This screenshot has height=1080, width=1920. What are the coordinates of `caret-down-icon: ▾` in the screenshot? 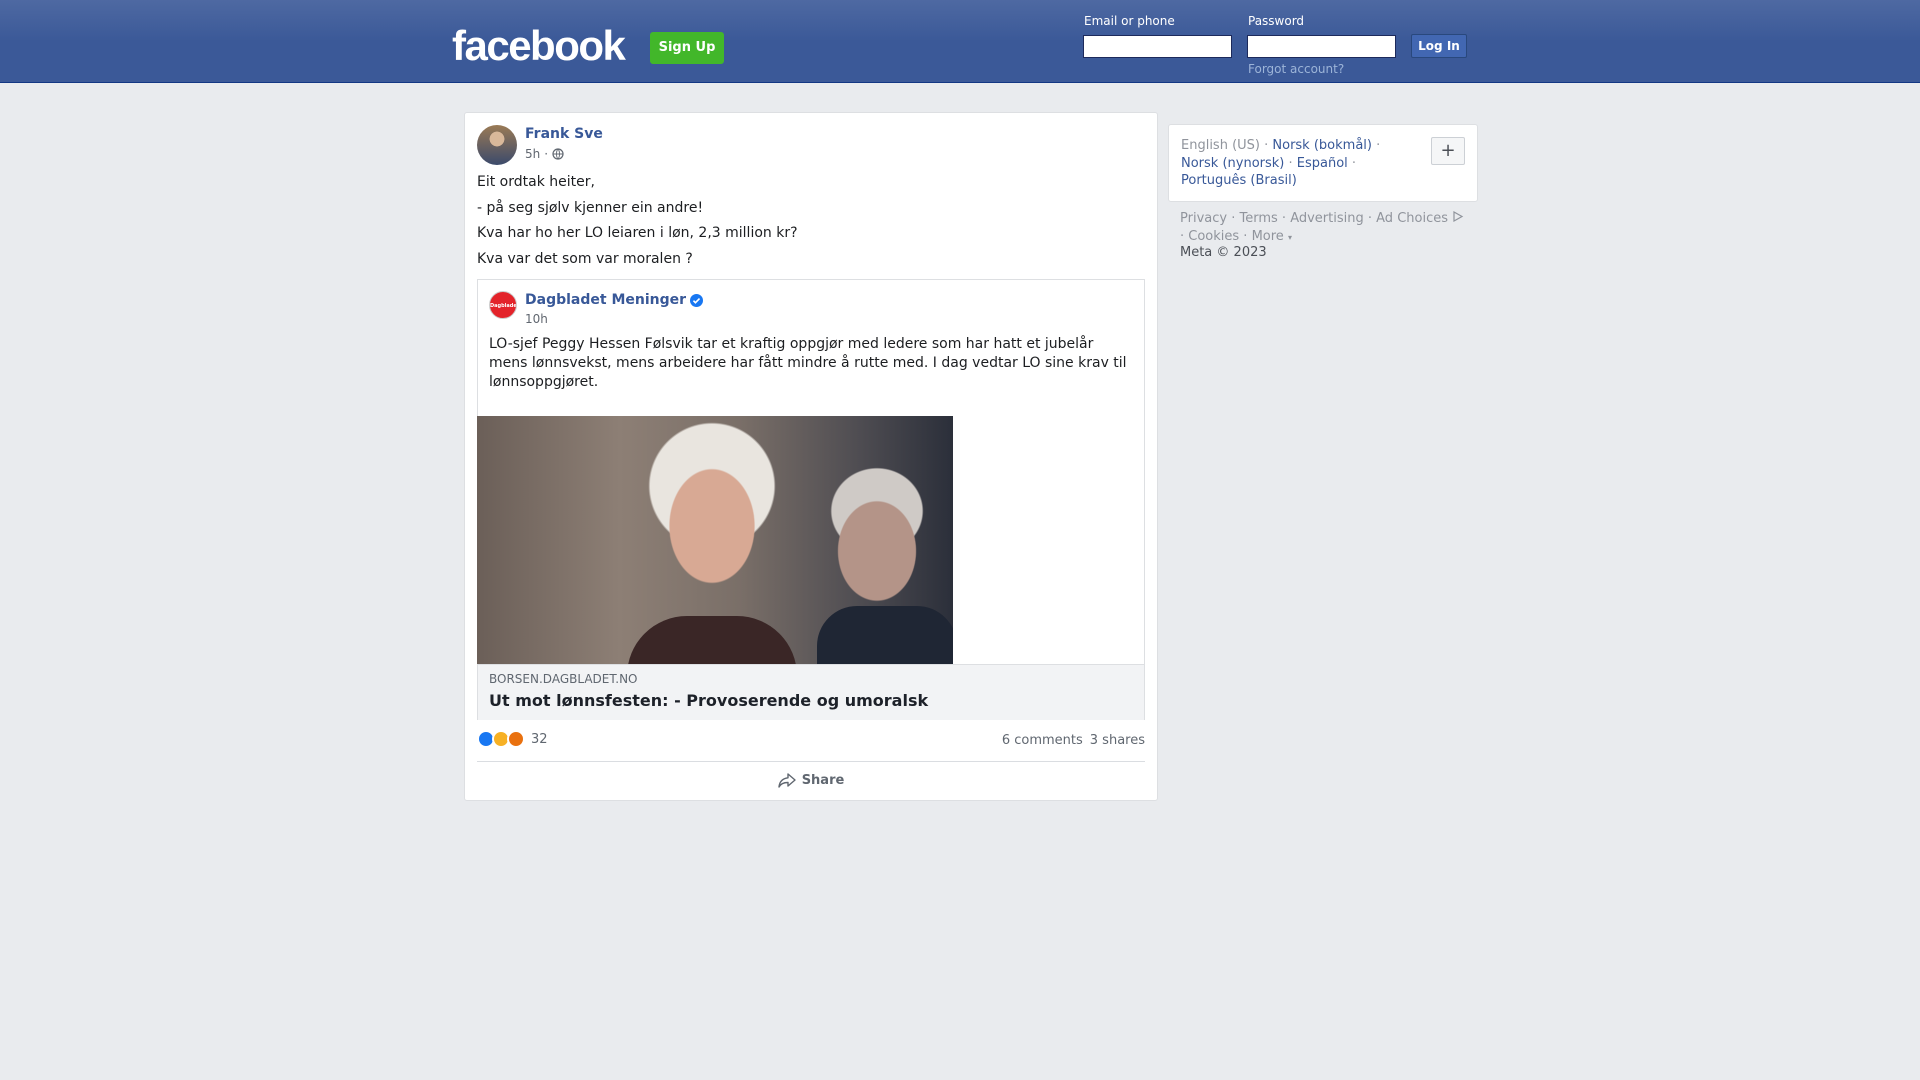 It's located at (1289, 237).